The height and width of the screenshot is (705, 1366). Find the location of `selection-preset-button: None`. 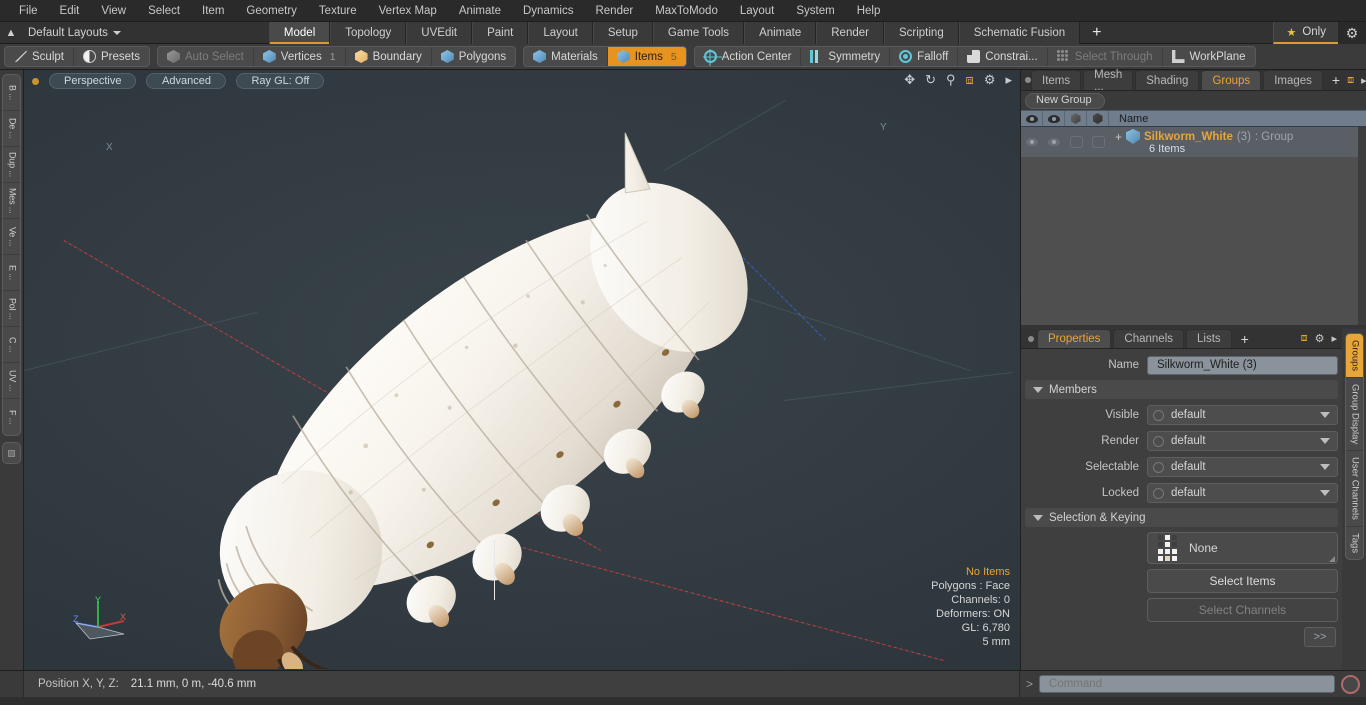

selection-preset-button: None is located at coordinates (1242, 548).